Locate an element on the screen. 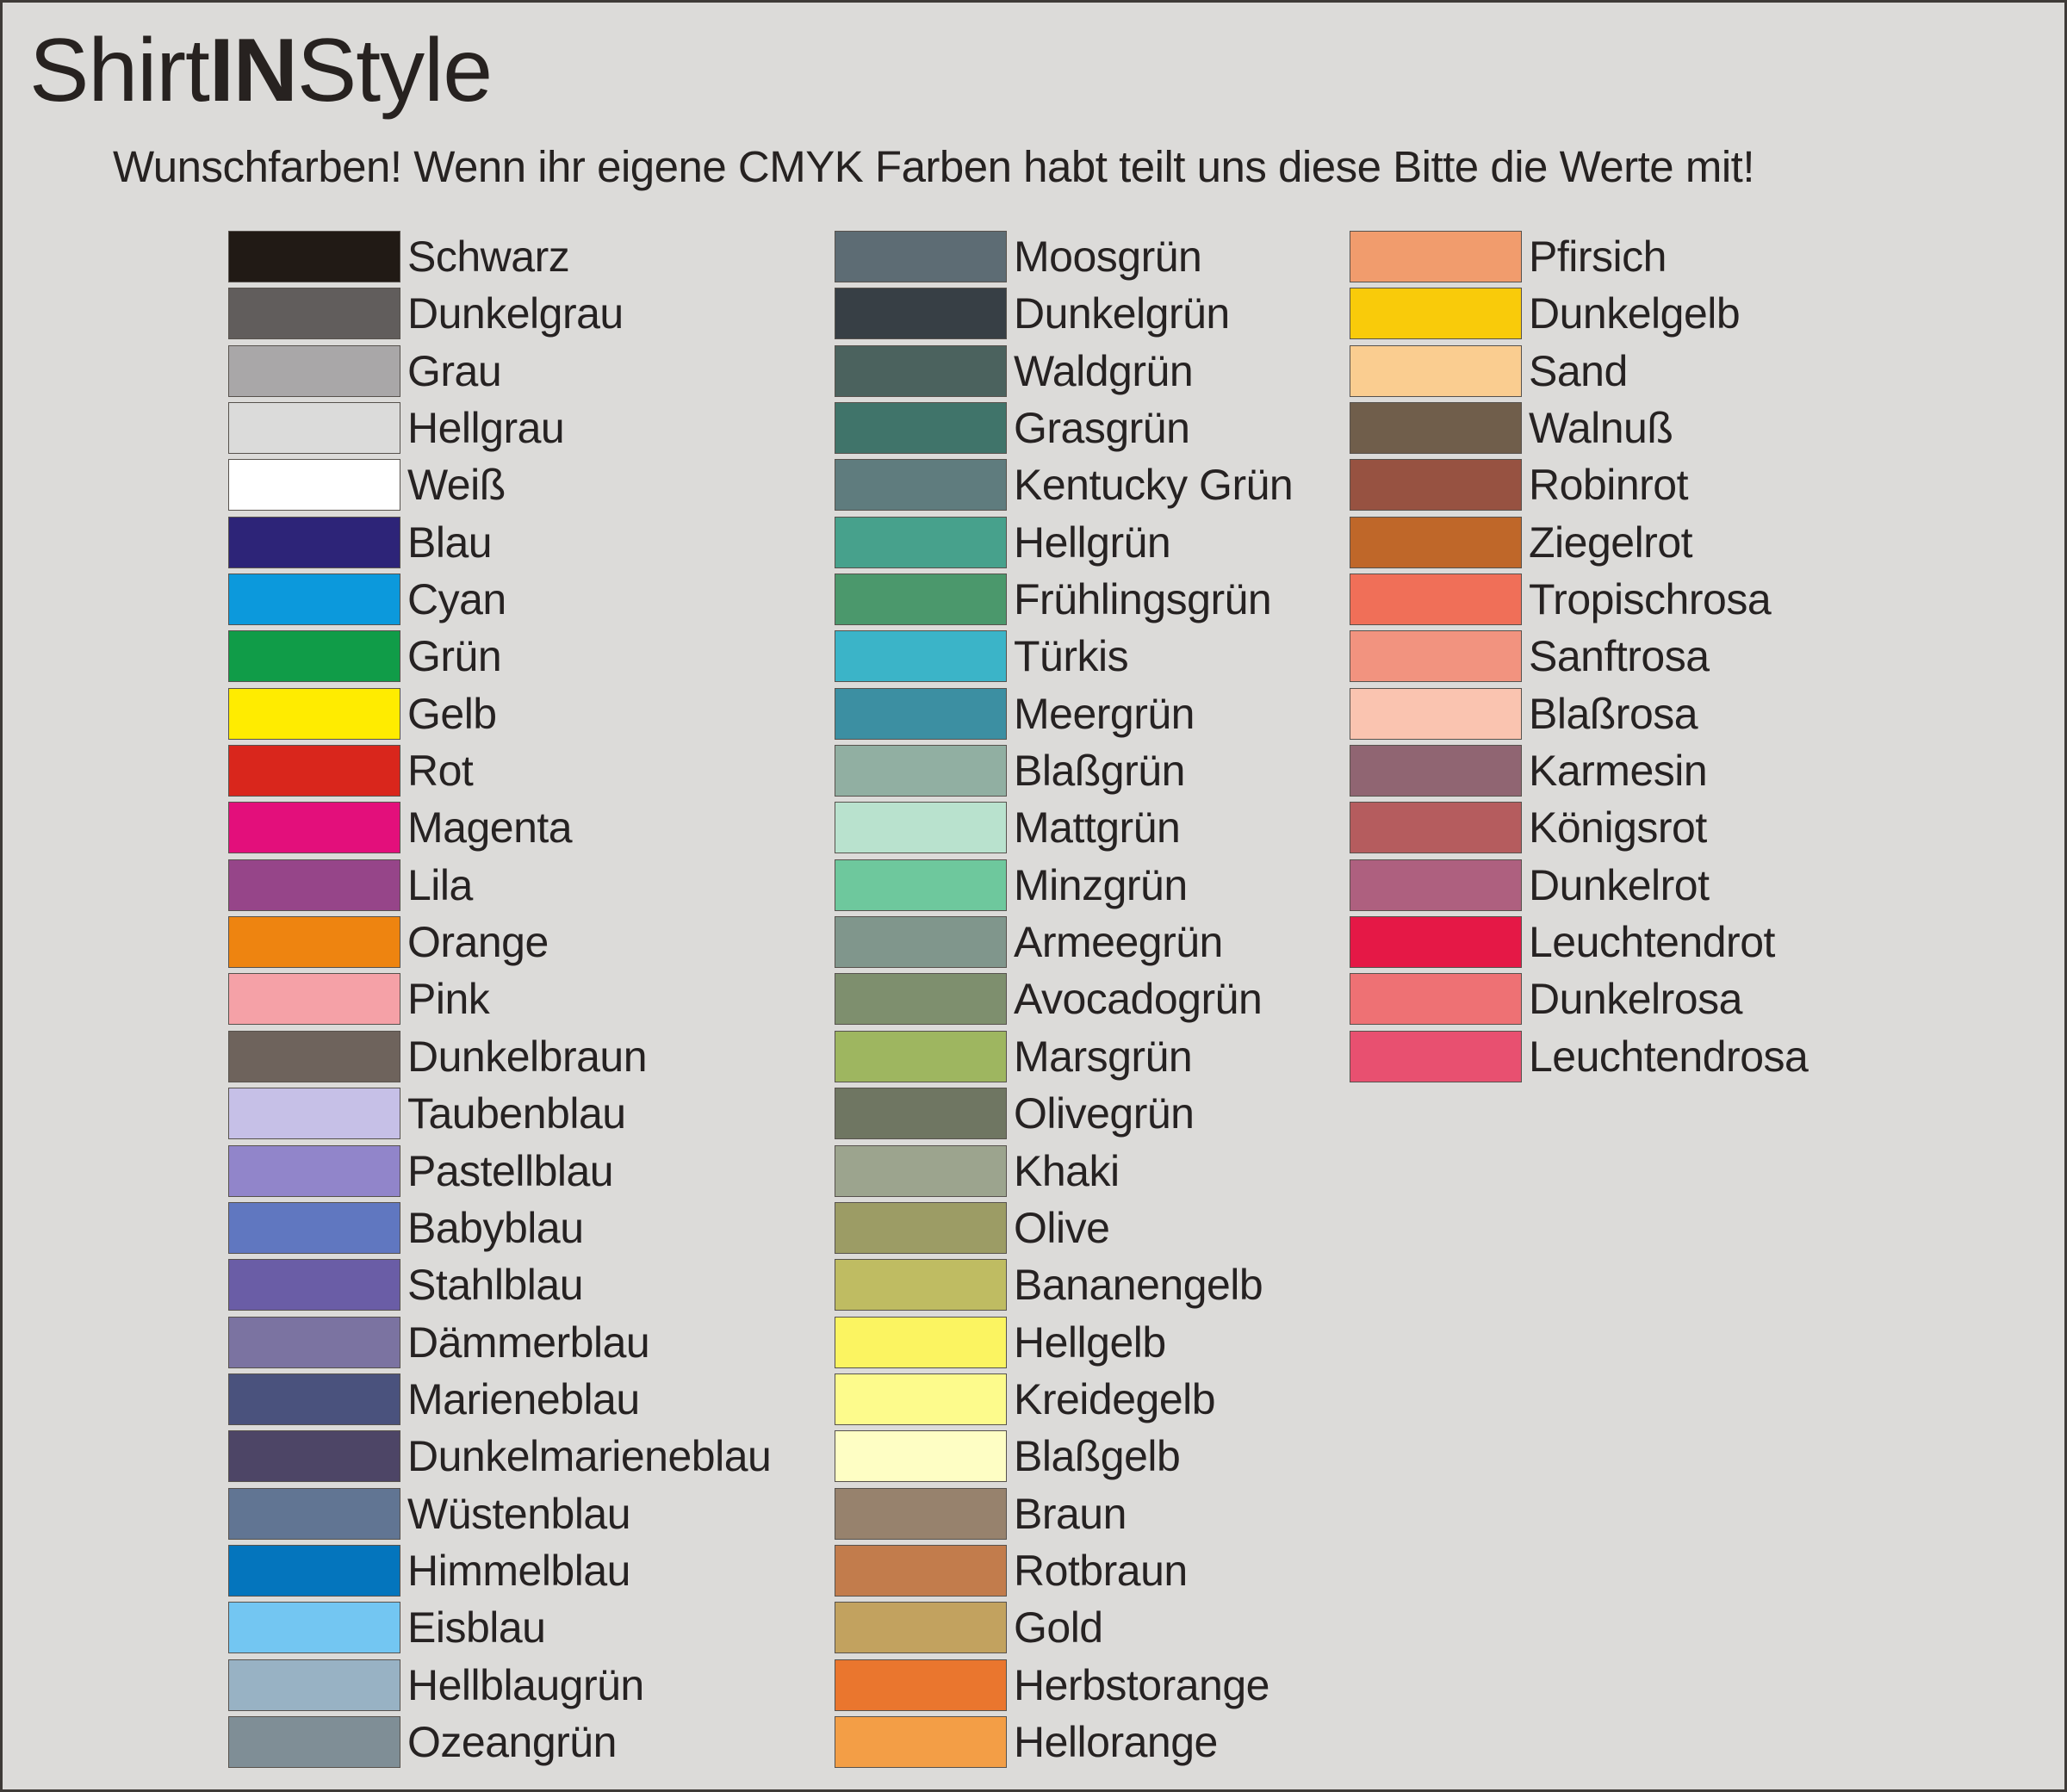 The height and width of the screenshot is (1792, 2067). color-row: Blaßrosa is located at coordinates (1579, 716).